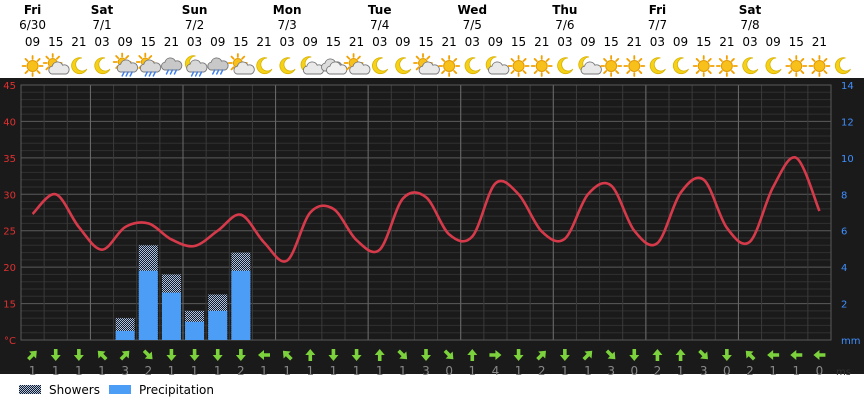  I want to click on day-date: 7/6, so click(564, 25).